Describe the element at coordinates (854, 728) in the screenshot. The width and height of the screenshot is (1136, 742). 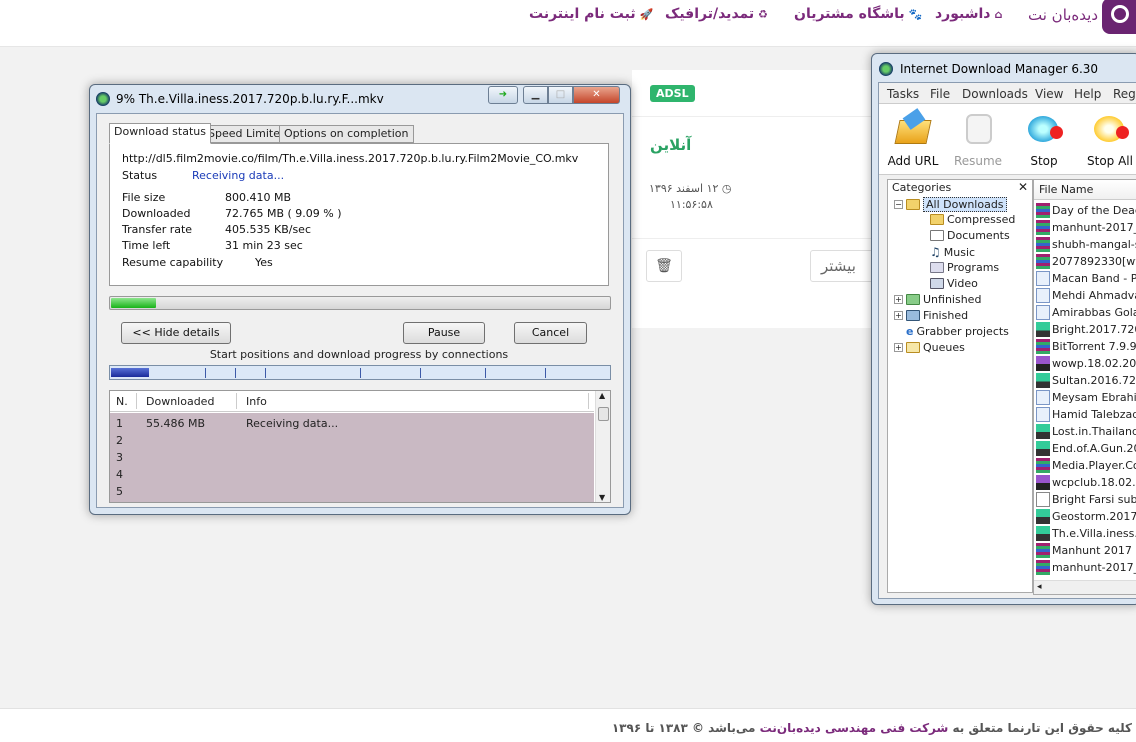
I see `company-link: شرکت فنی مهندسی دیده‌بان‌نت` at that location.